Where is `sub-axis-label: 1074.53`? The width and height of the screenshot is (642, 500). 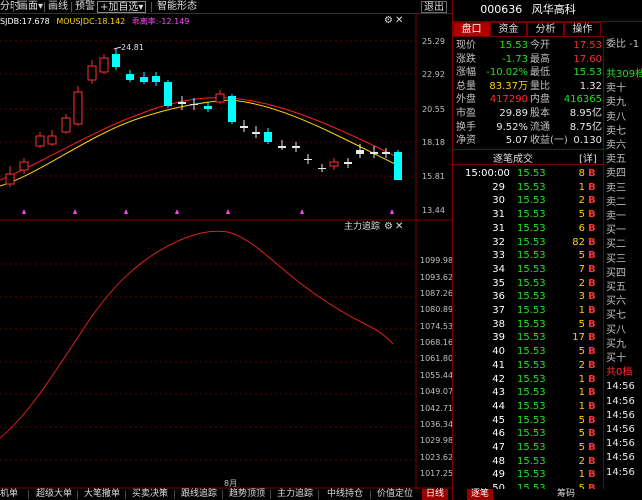
sub-axis-label: 1074.53 is located at coordinates (436, 326).